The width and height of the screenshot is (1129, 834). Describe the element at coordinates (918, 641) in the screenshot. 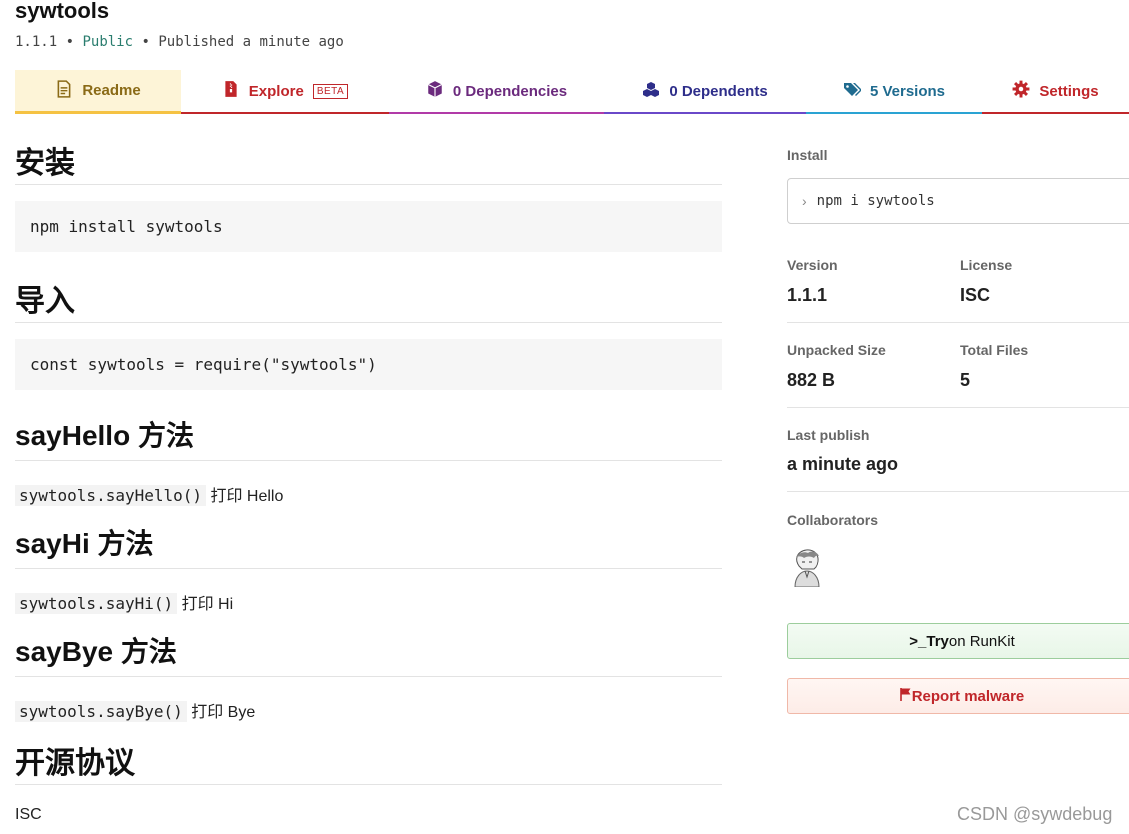

I see `terminal-icon: >_` at that location.